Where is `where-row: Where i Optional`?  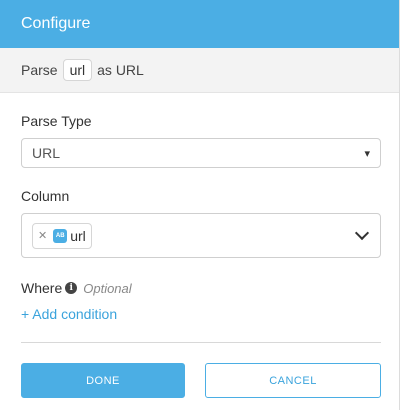 where-row: Where i Optional is located at coordinates (199, 288).